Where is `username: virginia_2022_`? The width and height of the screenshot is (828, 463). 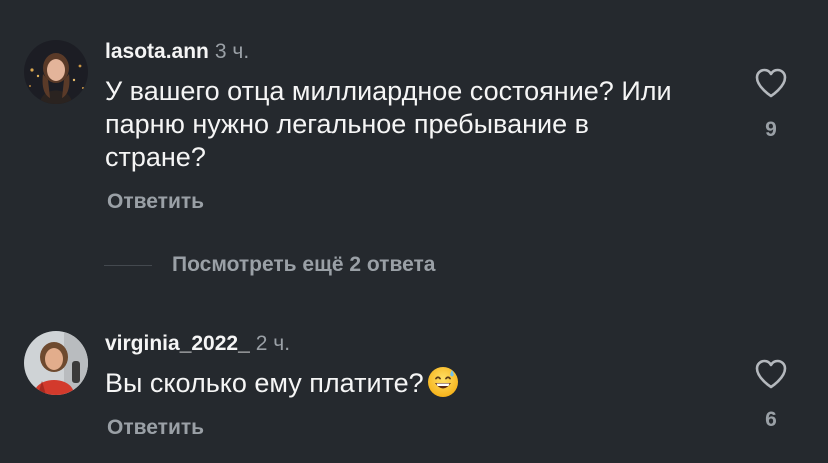
username: virginia_2022_ is located at coordinates (177, 343).